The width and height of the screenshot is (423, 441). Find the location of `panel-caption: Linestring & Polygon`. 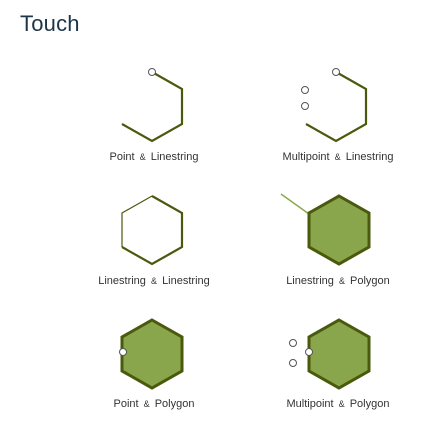

panel-caption: Linestring & Polygon is located at coordinates (333, 281).